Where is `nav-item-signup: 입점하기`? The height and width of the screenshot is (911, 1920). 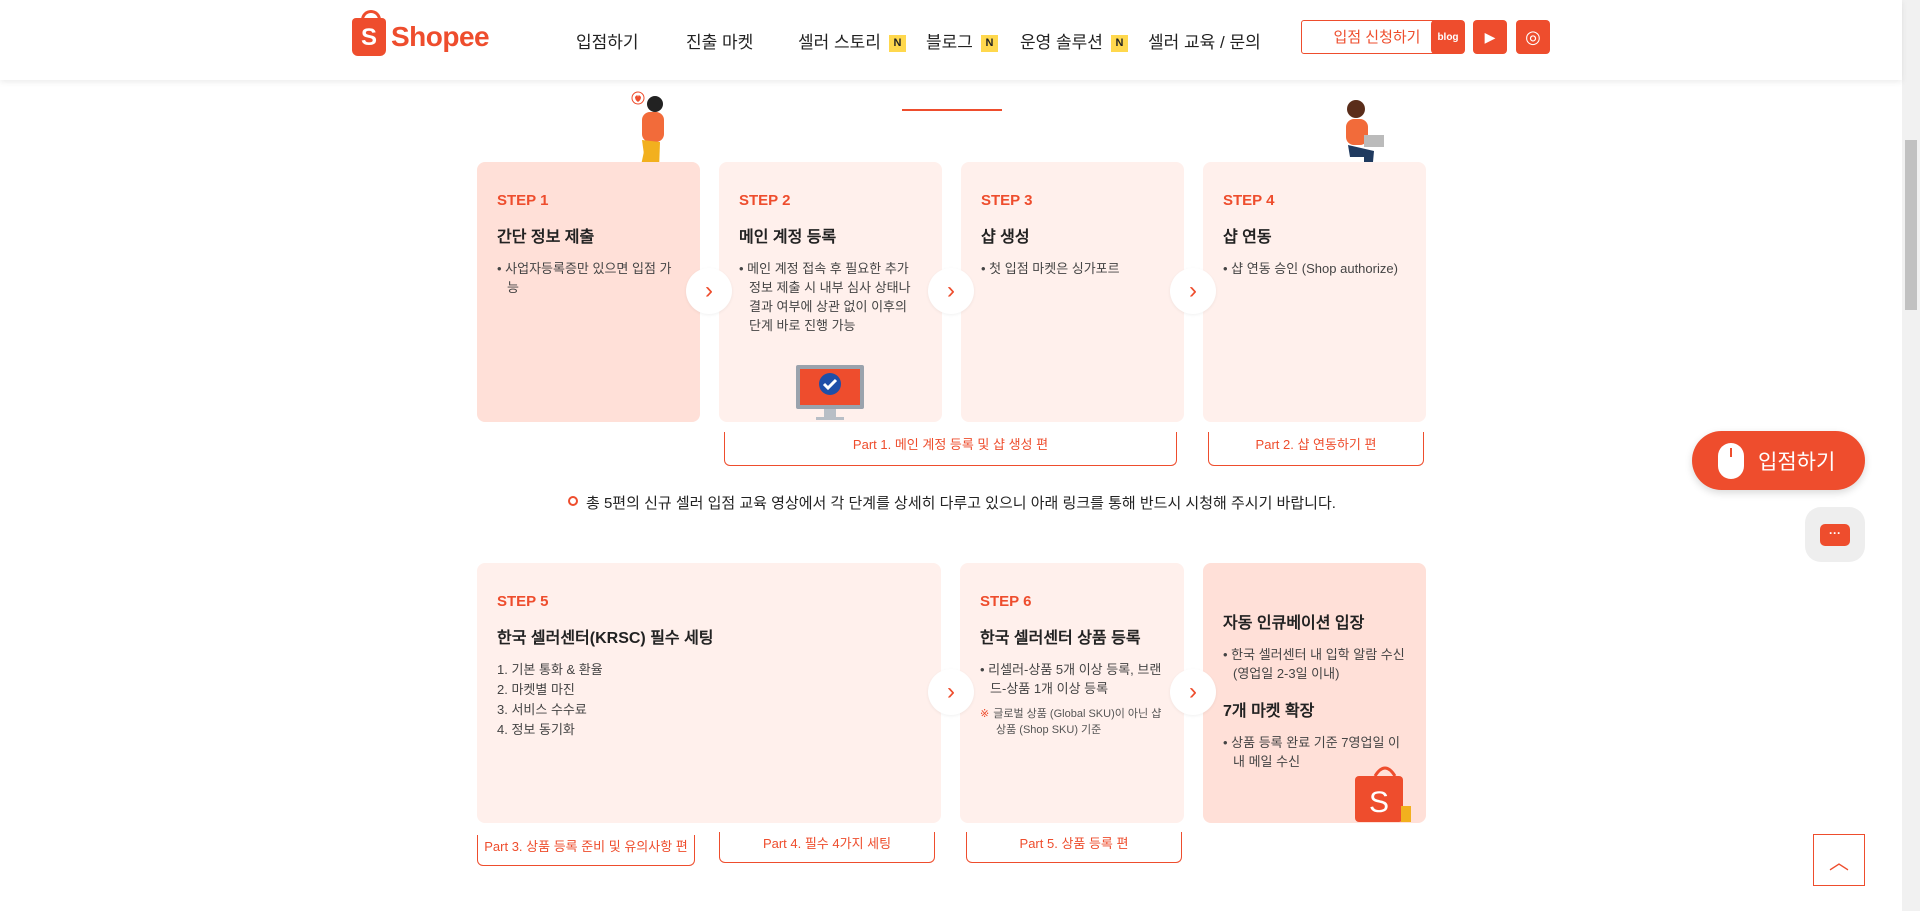 nav-item-signup: 입점하기 is located at coordinates (607, 40).